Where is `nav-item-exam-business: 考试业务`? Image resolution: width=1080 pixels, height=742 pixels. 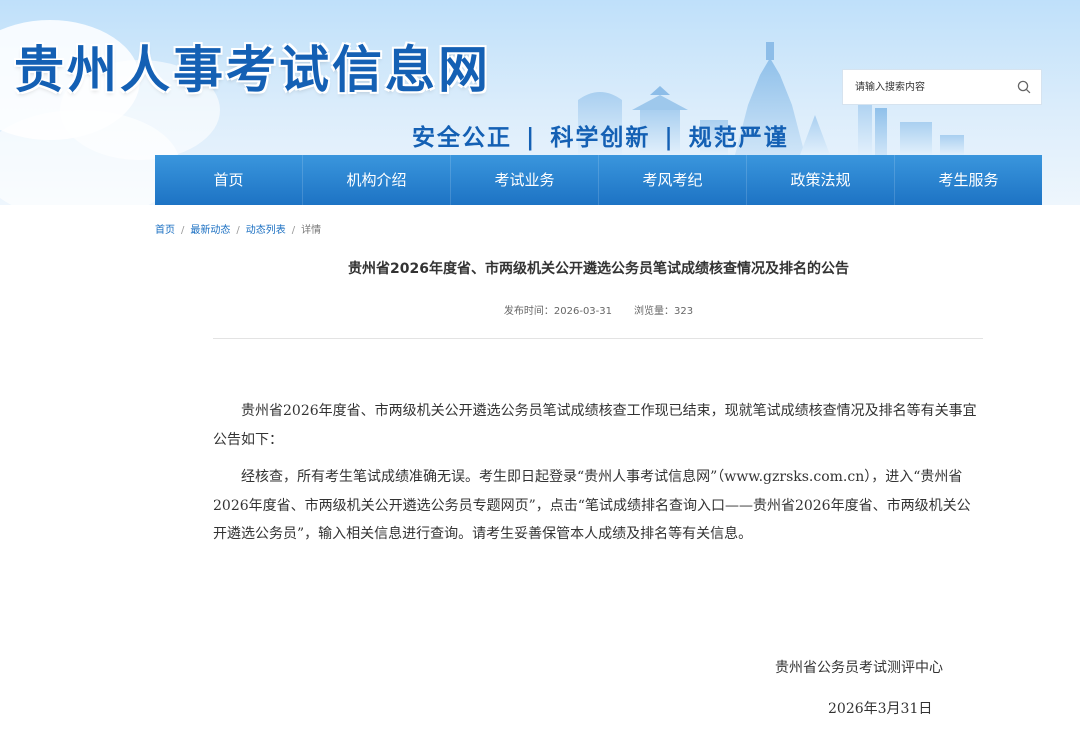 nav-item-exam-business: 考试业务 is located at coordinates (525, 180).